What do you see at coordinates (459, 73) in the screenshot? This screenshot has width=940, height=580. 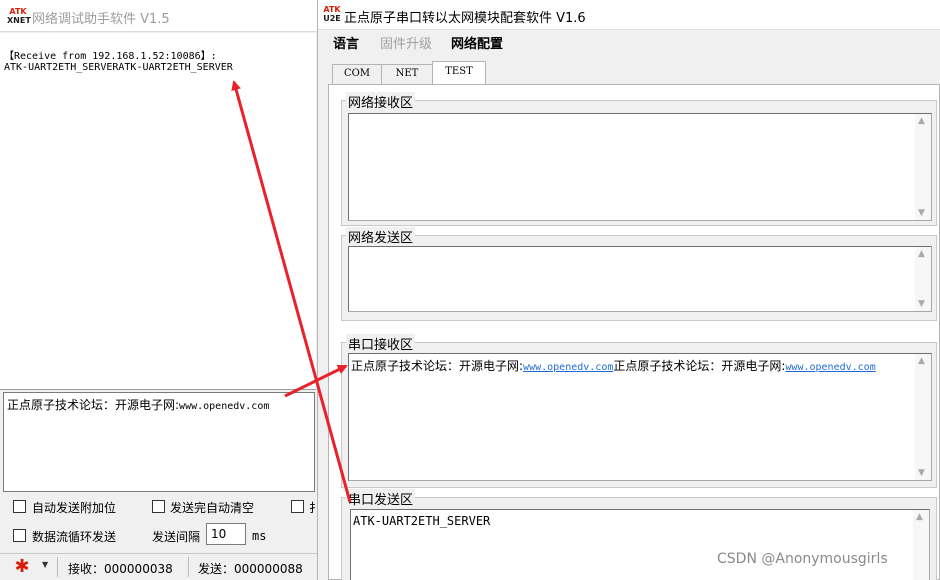 I see `tab-test: TEST` at bounding box center [459, 73].